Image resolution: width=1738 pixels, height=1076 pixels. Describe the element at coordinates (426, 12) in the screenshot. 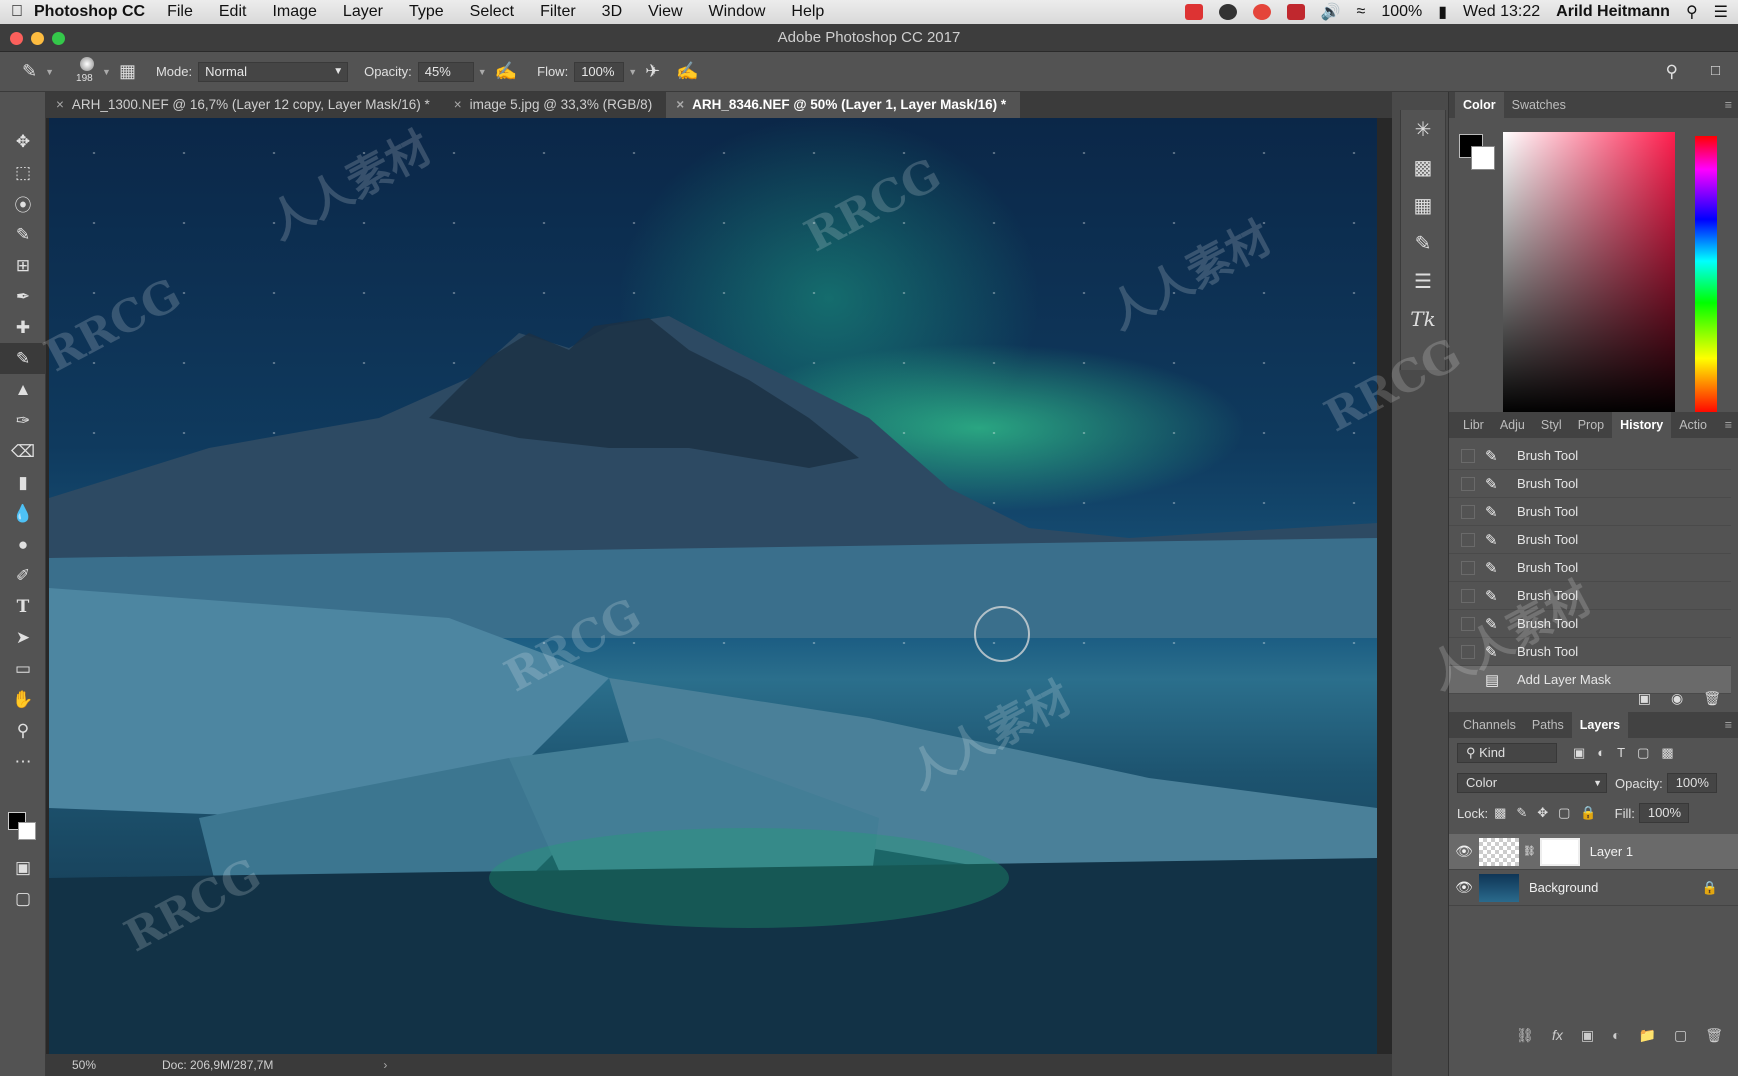

I see `menu-type: Type` at that location.